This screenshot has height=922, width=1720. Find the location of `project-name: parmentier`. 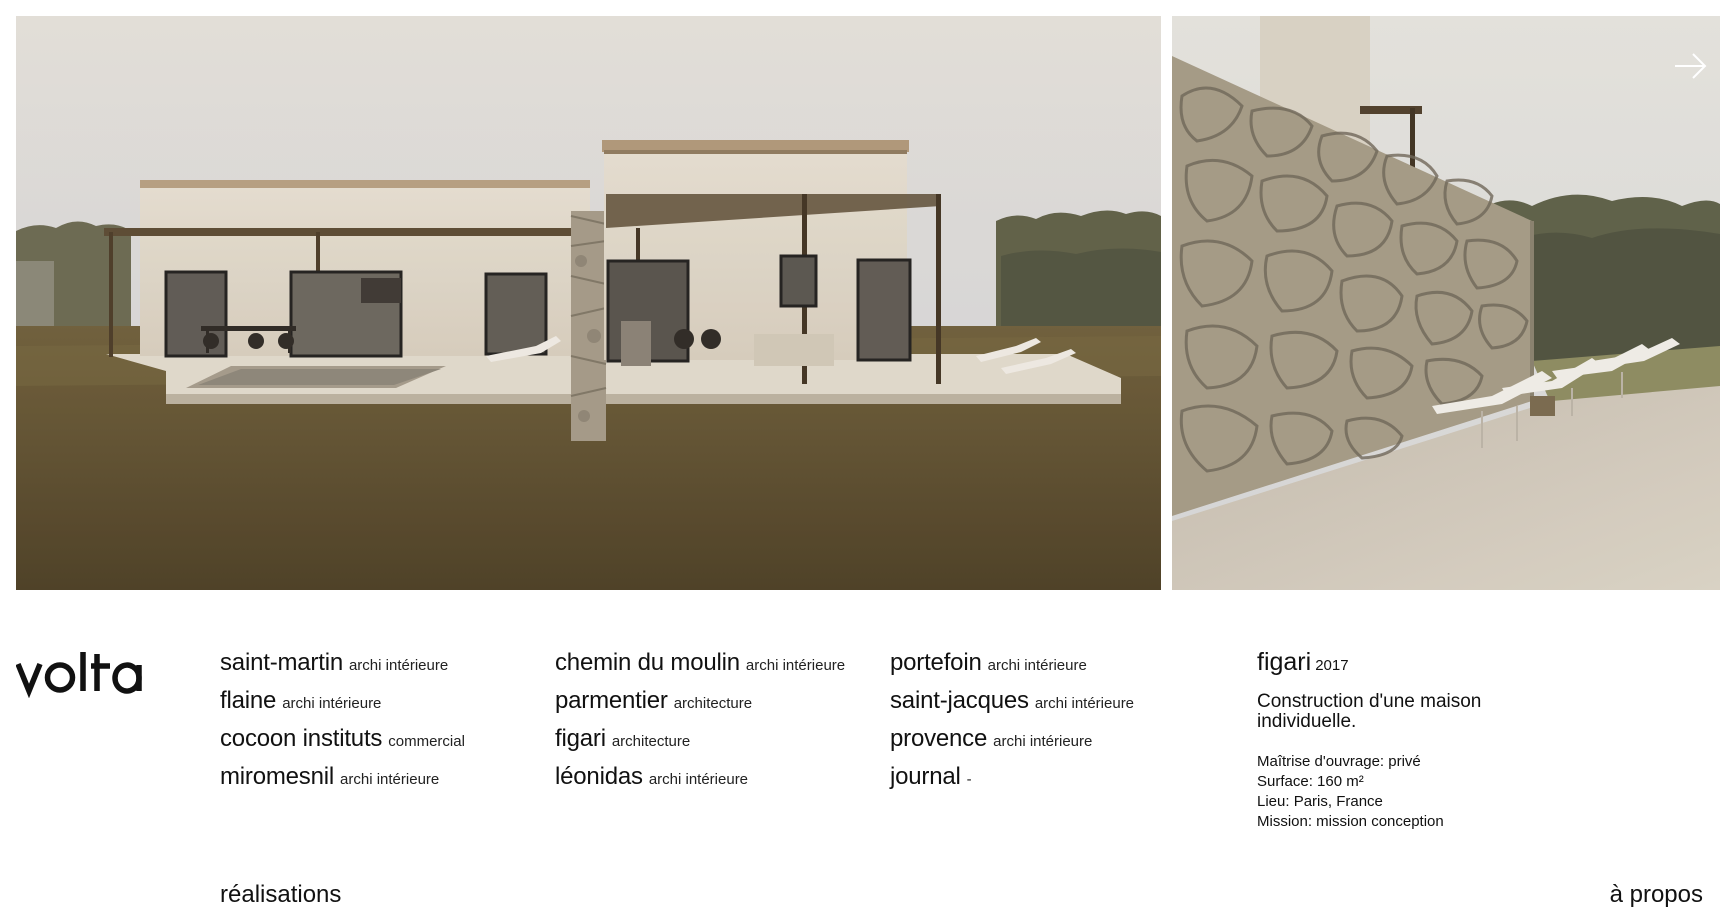

project-name: parmentier is located at coordinates (611, 700).